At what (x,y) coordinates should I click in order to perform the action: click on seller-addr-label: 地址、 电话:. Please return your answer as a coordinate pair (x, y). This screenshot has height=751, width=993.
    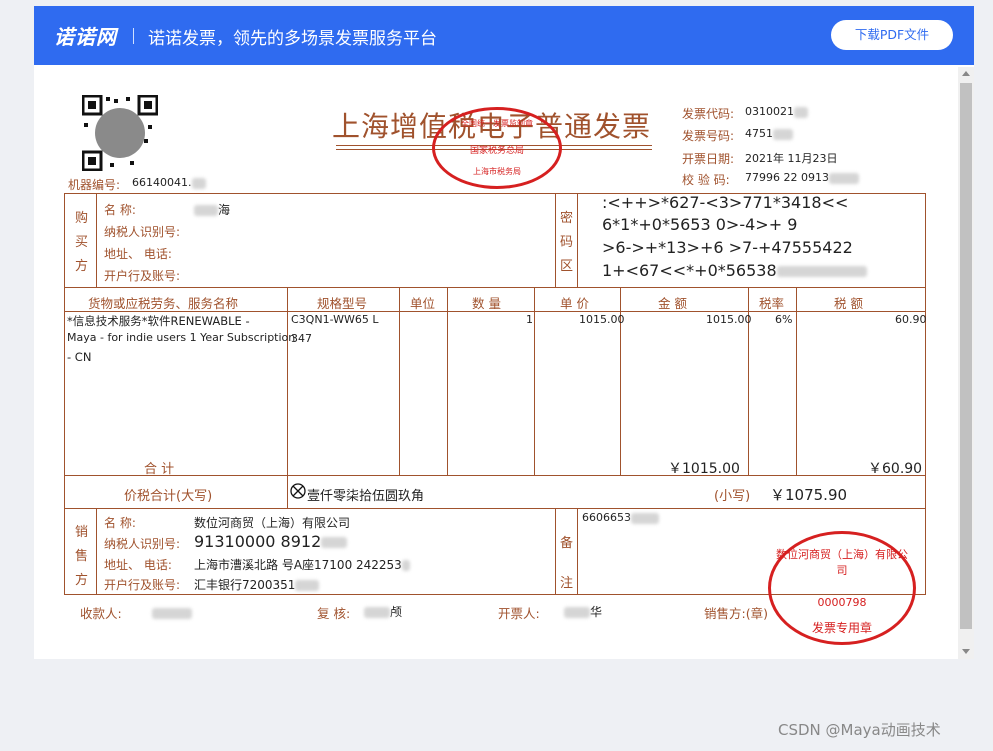
    Looking at the image, I should click on (138, 565).